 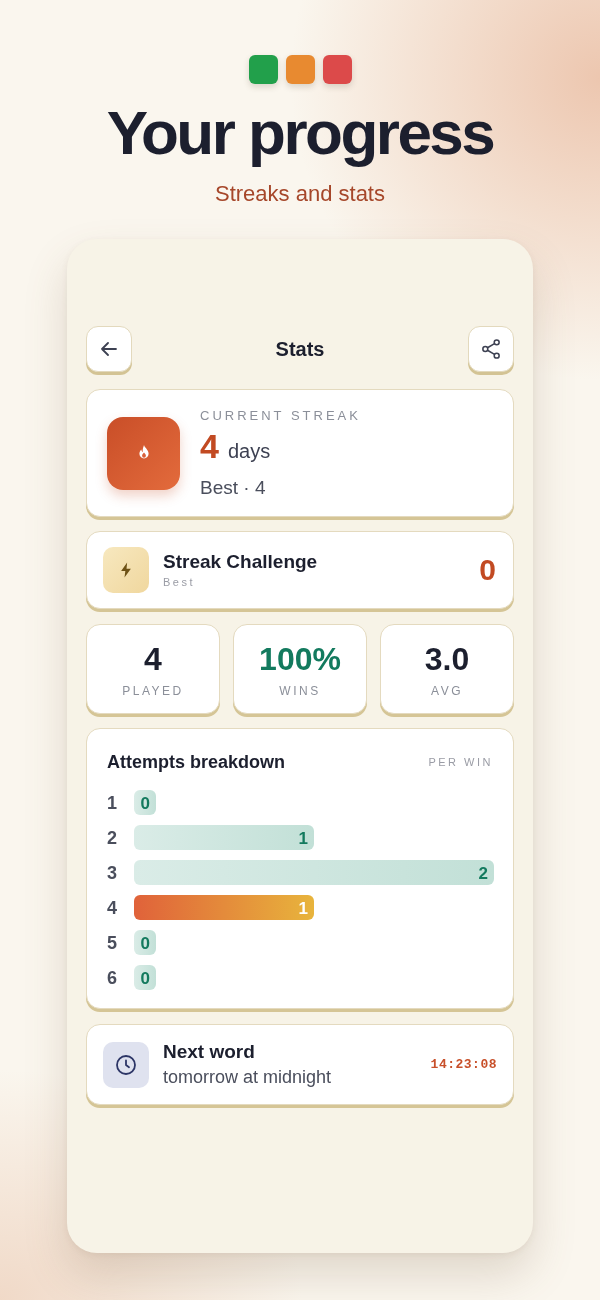 I want to click on stat-value: 4, so click(x=153, y=658).